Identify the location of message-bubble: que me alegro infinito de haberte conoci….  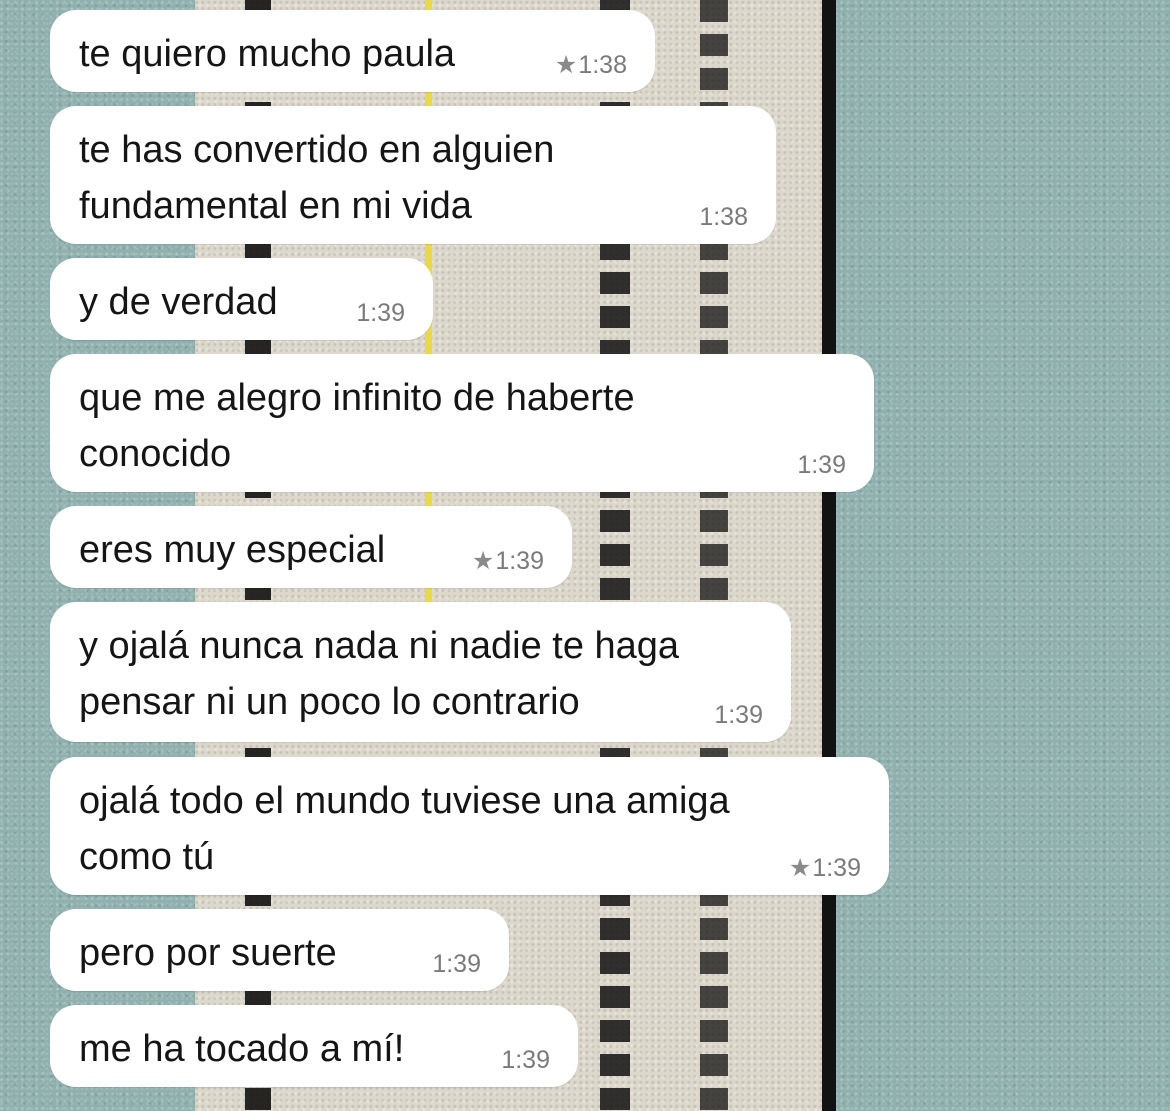
(462, 423).